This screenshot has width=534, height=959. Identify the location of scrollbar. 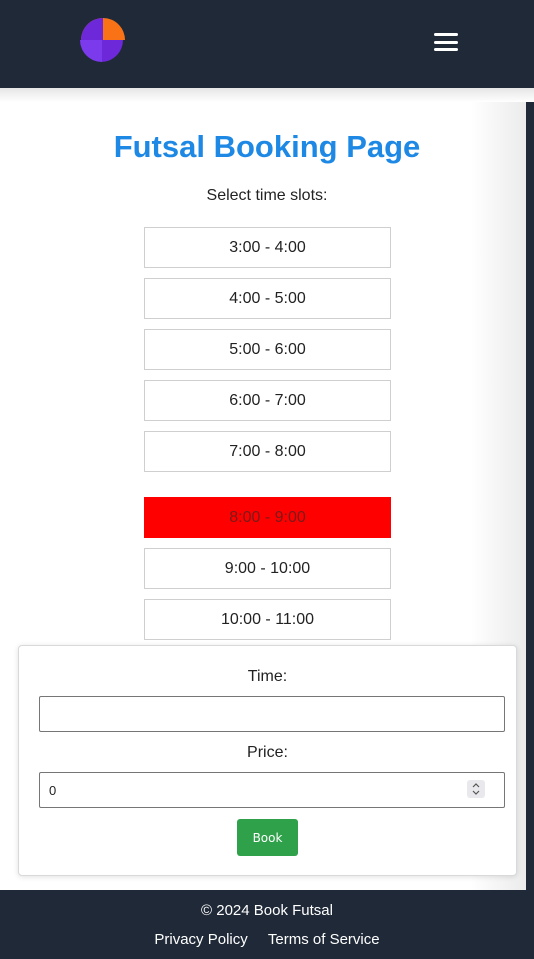
(530, 496).